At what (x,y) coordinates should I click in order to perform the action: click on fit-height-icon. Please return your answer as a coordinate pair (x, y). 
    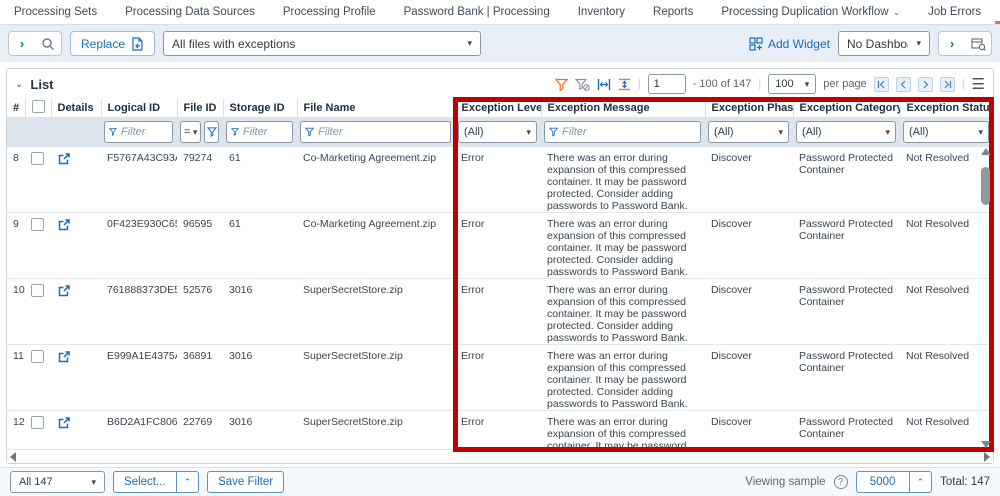
    Looking at the image, I should click on (624, 84).